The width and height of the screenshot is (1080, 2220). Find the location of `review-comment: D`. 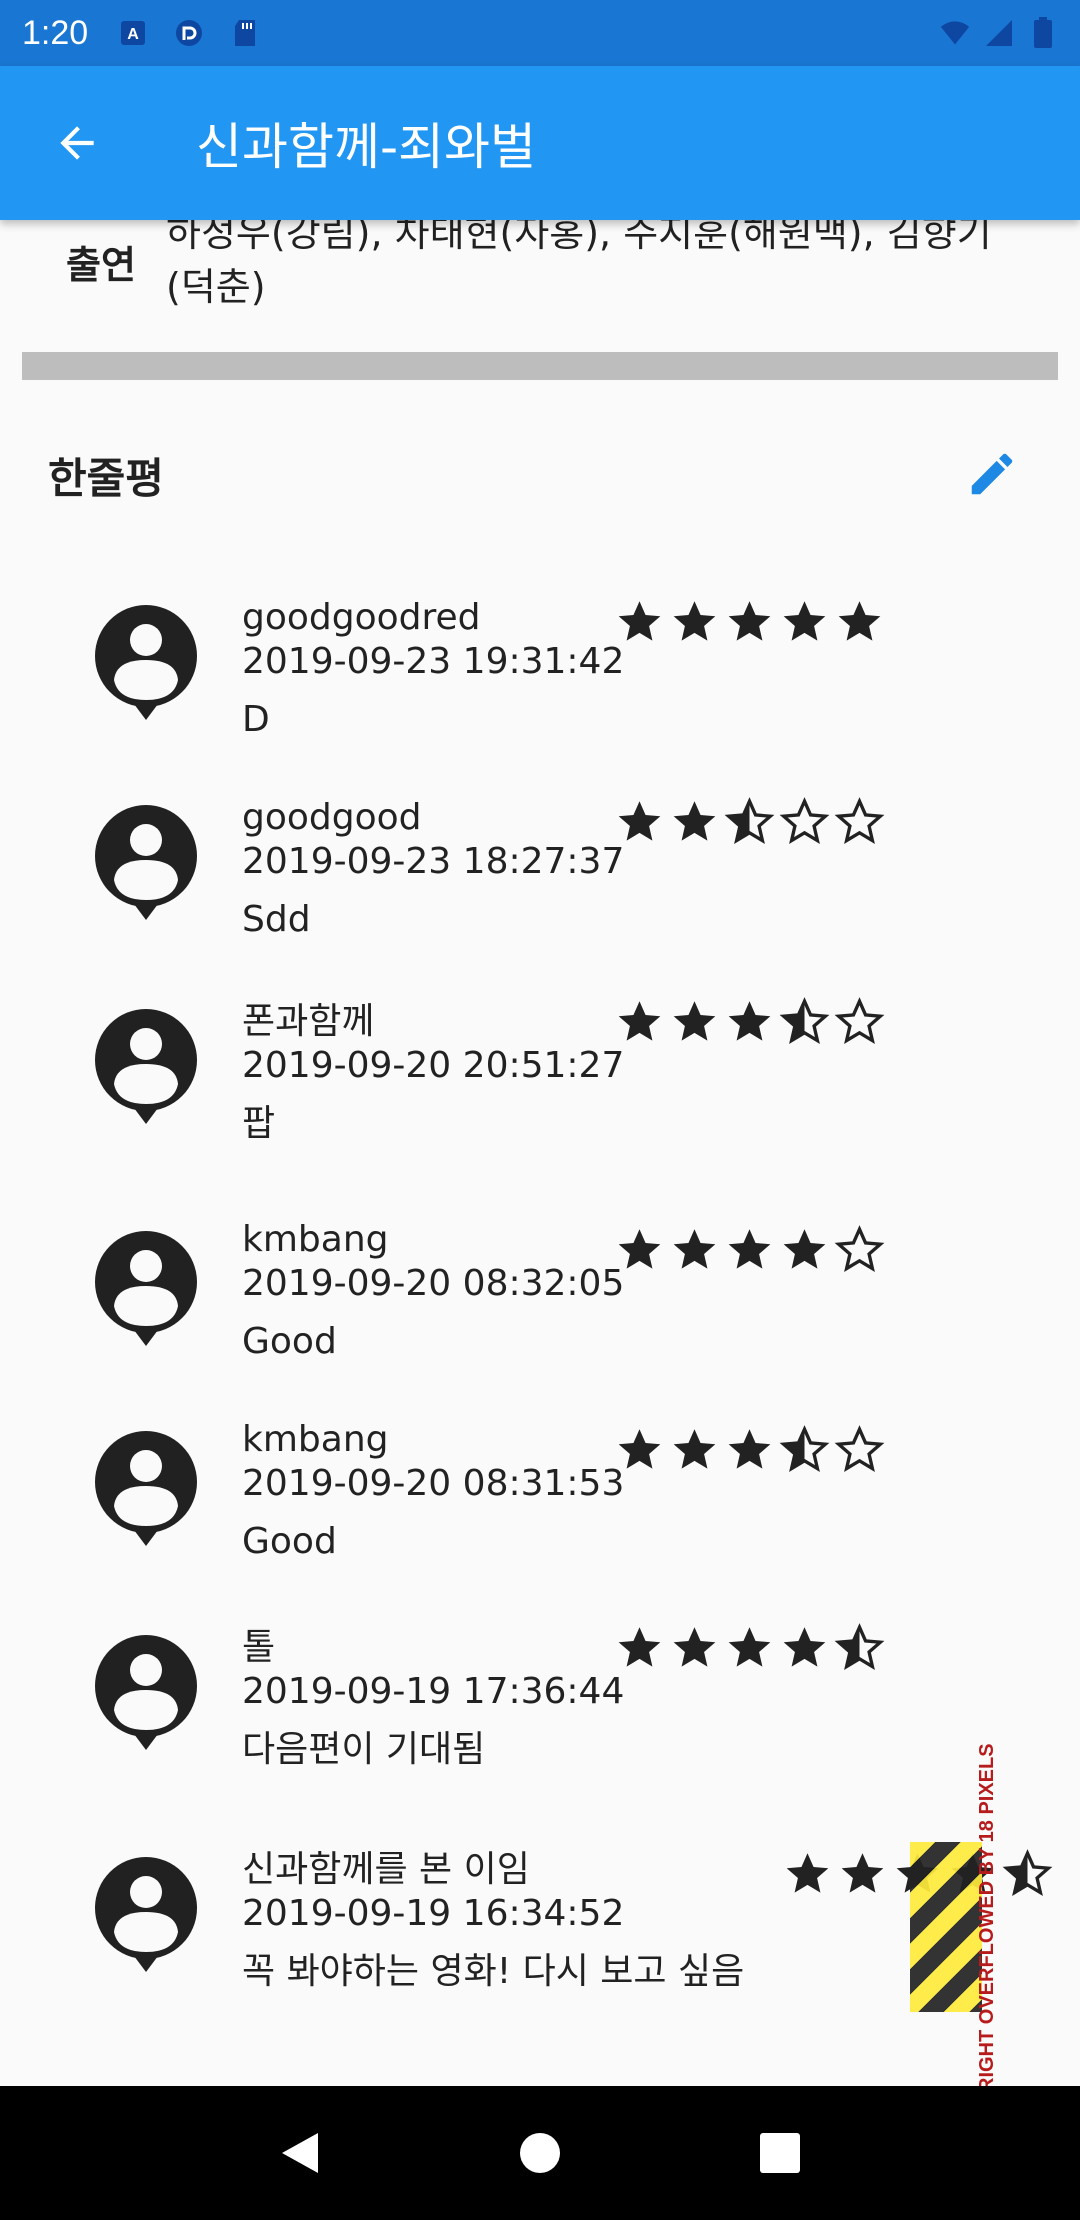

review-comment: D is located at coordinates (256, 719).